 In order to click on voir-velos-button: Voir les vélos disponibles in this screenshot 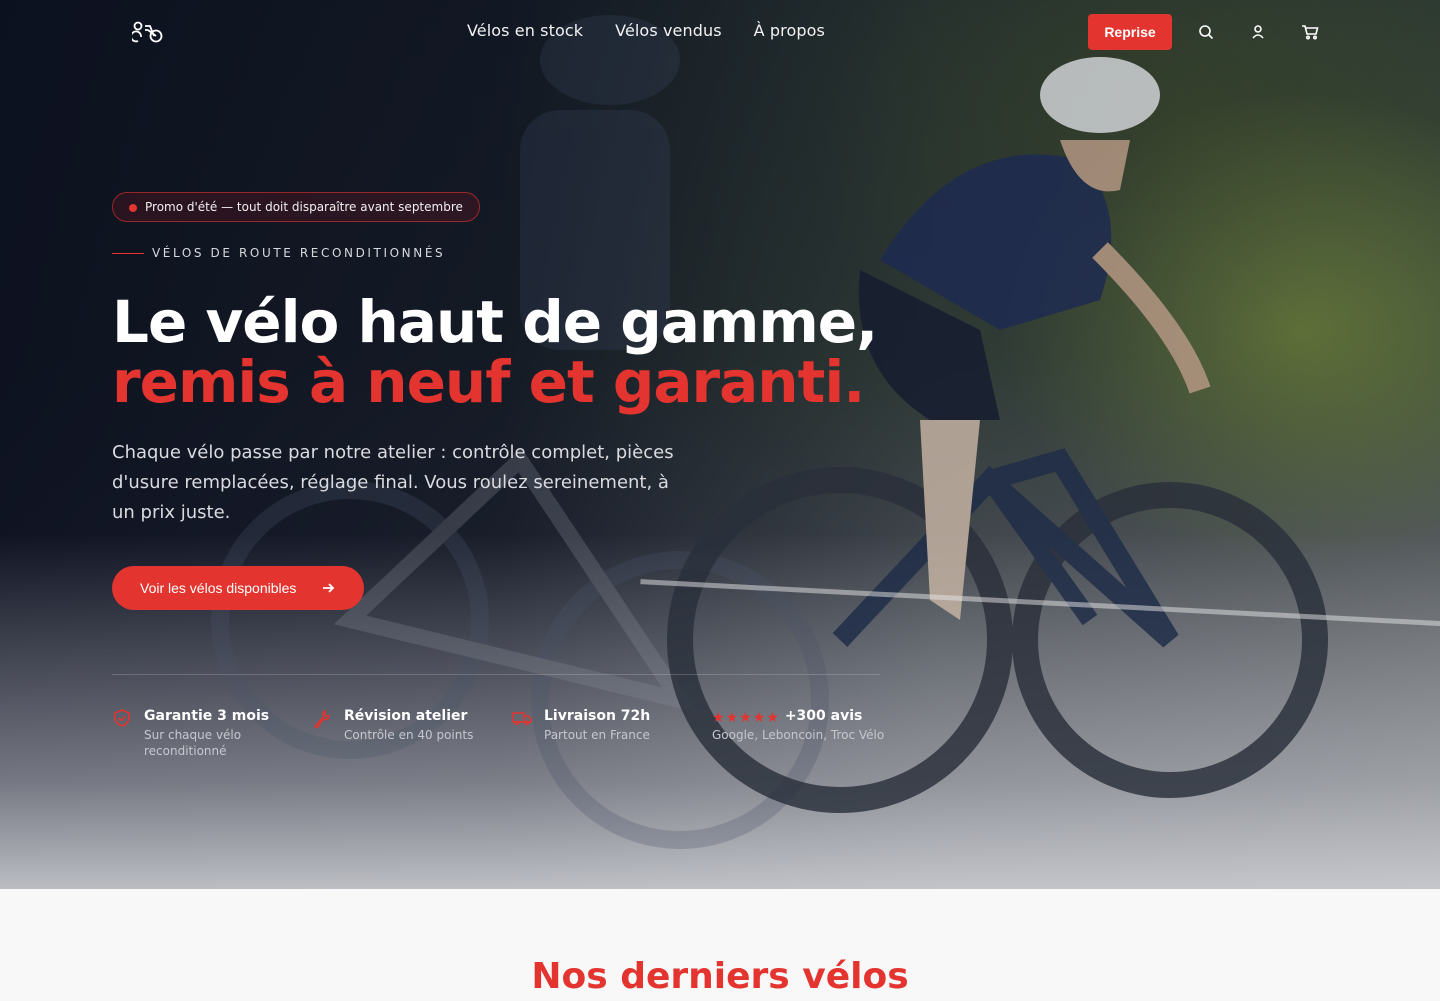, I will do `click(238, 588)`.